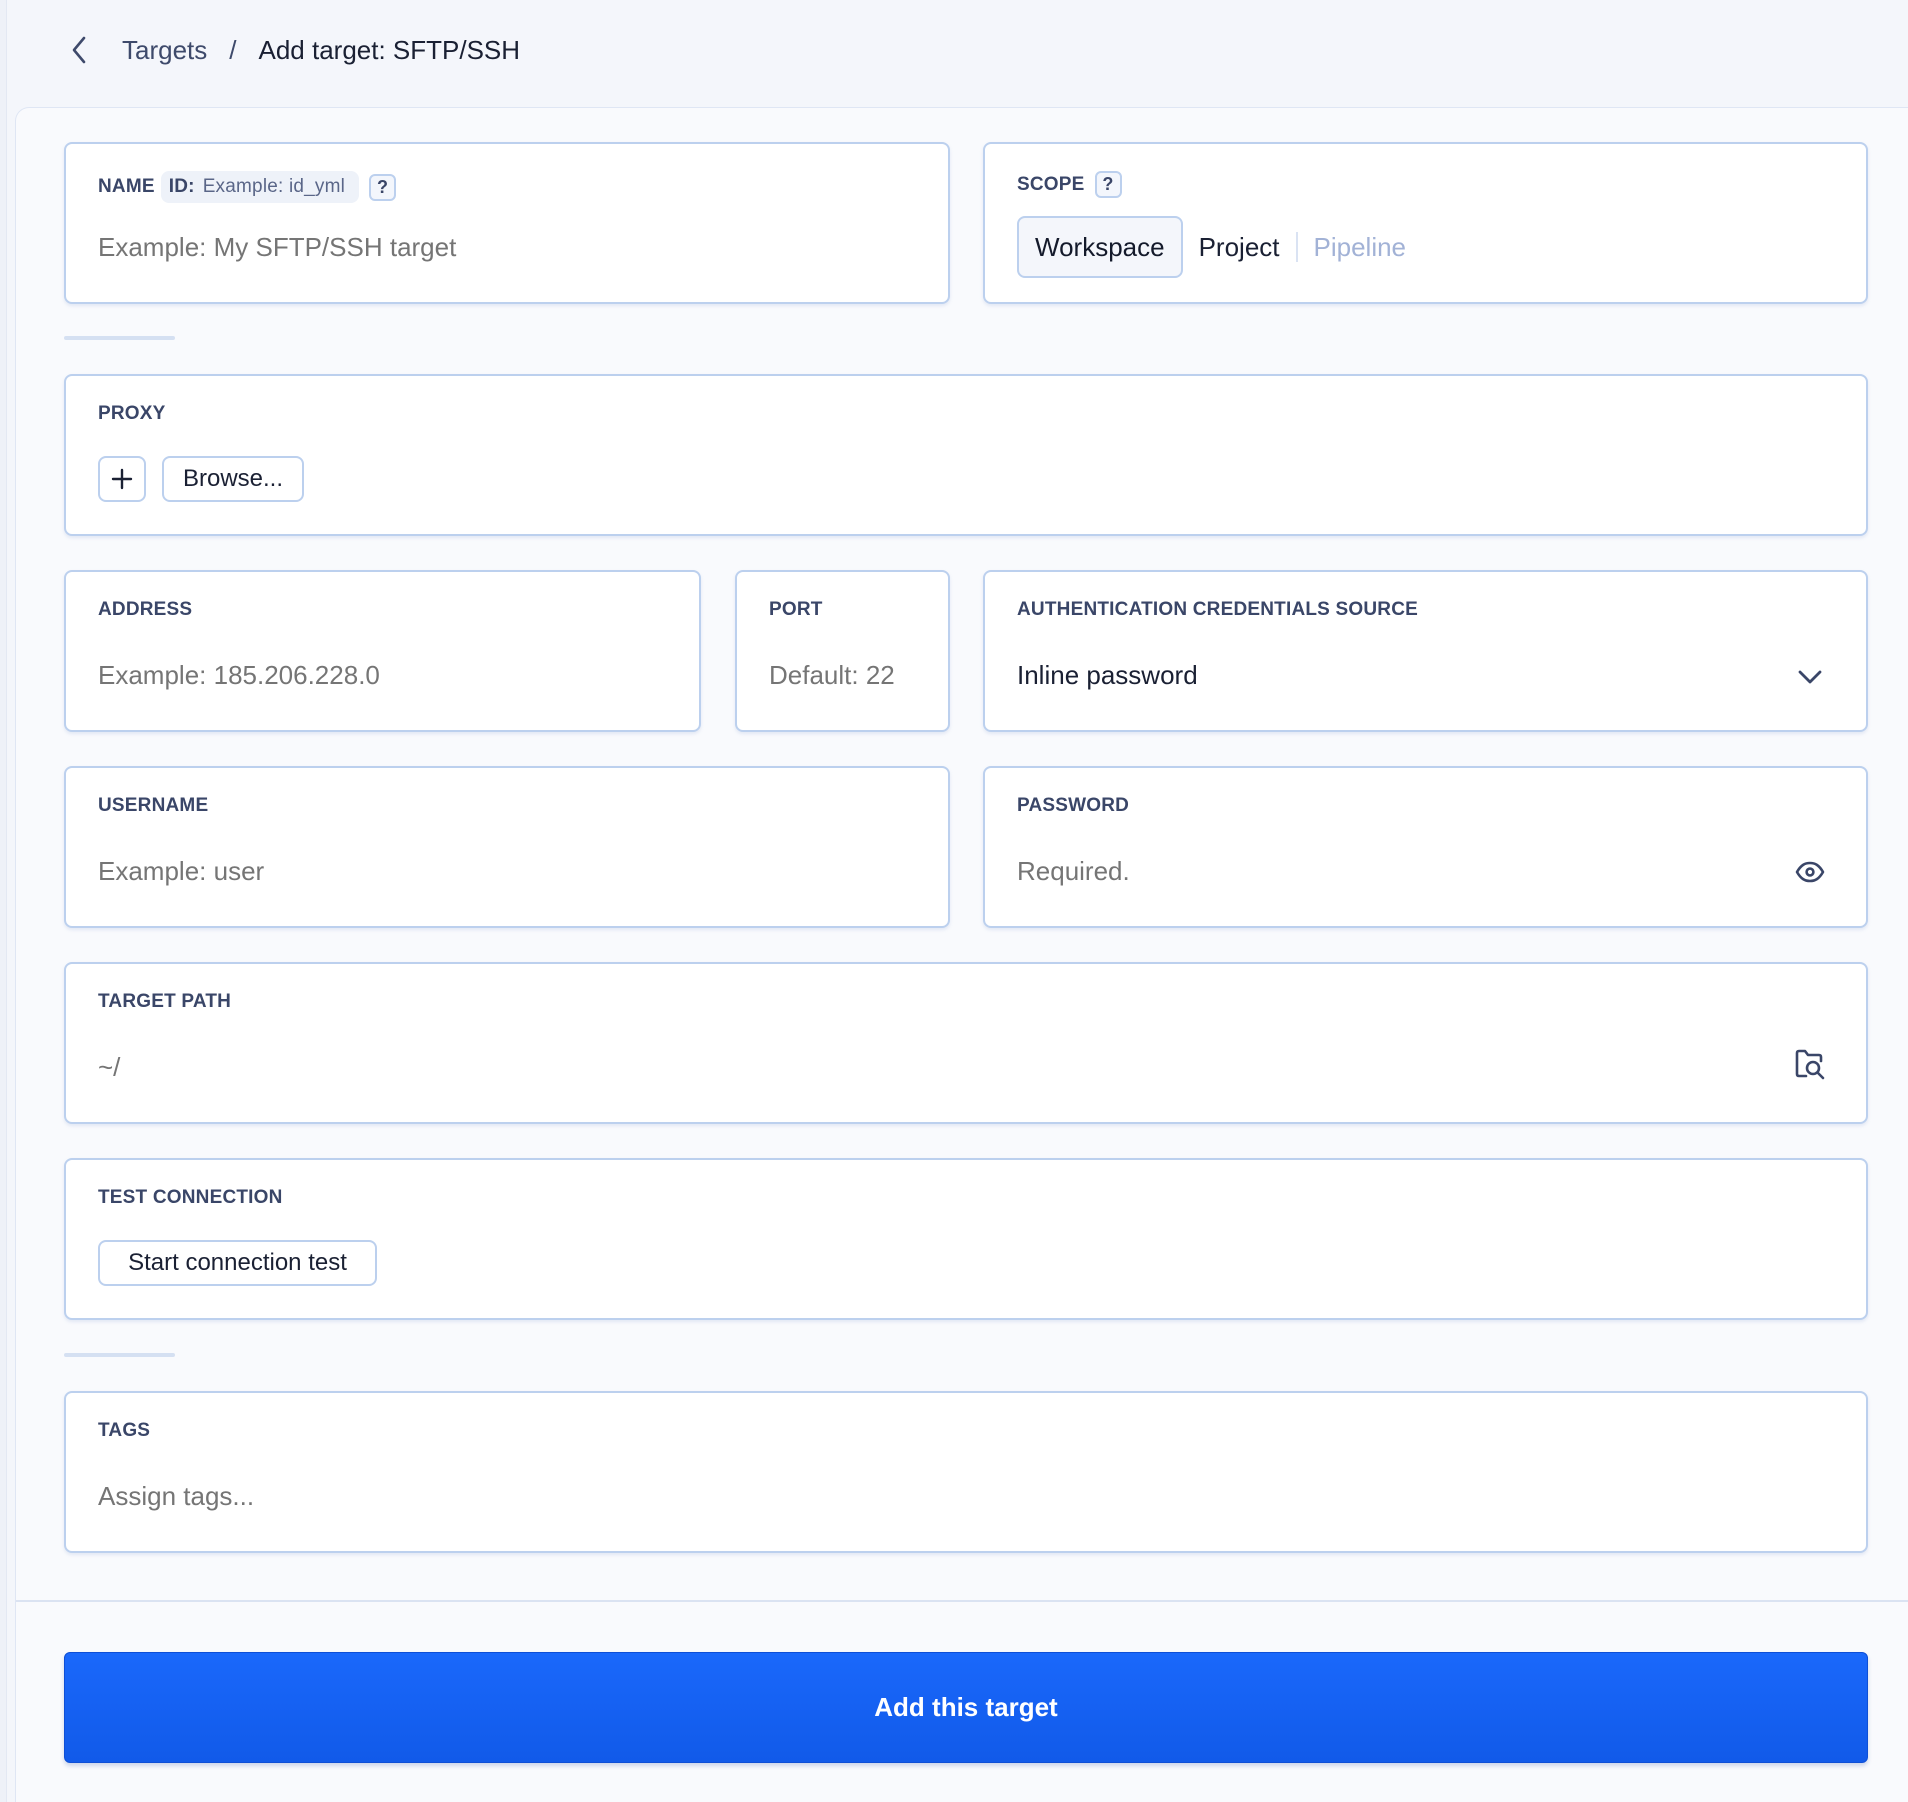  What do you see at coordinates (1107, 675) in the screenshot?
I see `auth-source-value: Inline password` at bounding box center [1107, 675].